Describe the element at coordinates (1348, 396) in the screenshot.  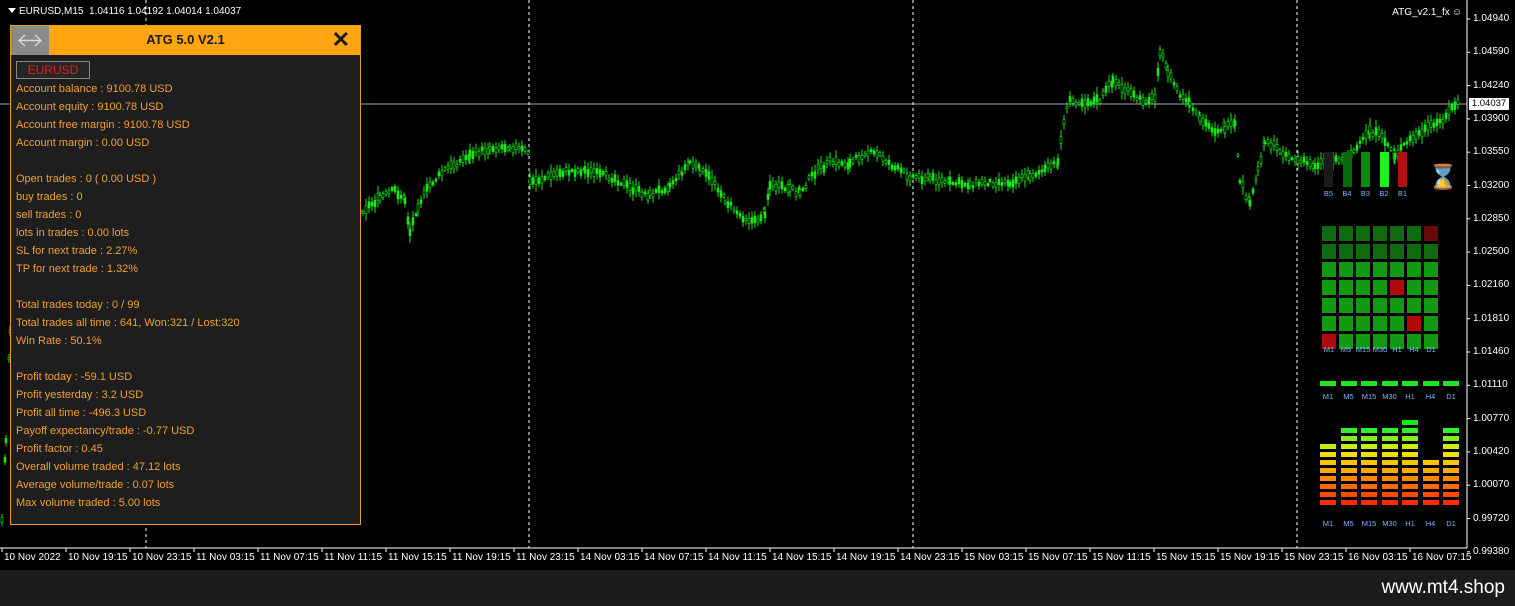
I see `strip-label: M5` at that location.